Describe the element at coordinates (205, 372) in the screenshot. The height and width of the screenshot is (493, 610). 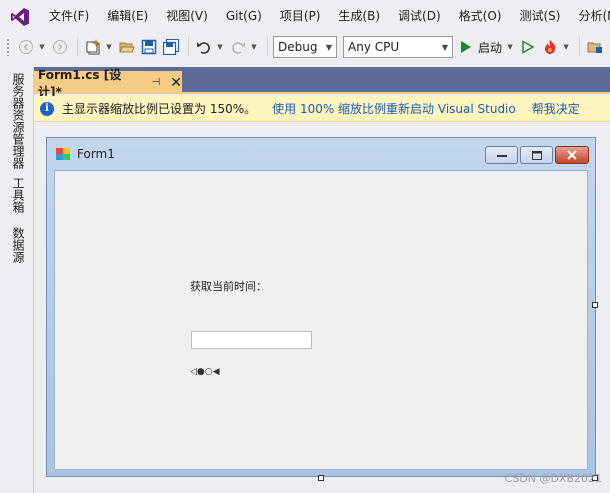
I see `timer-component-icon: ◁●○◀` at that location.